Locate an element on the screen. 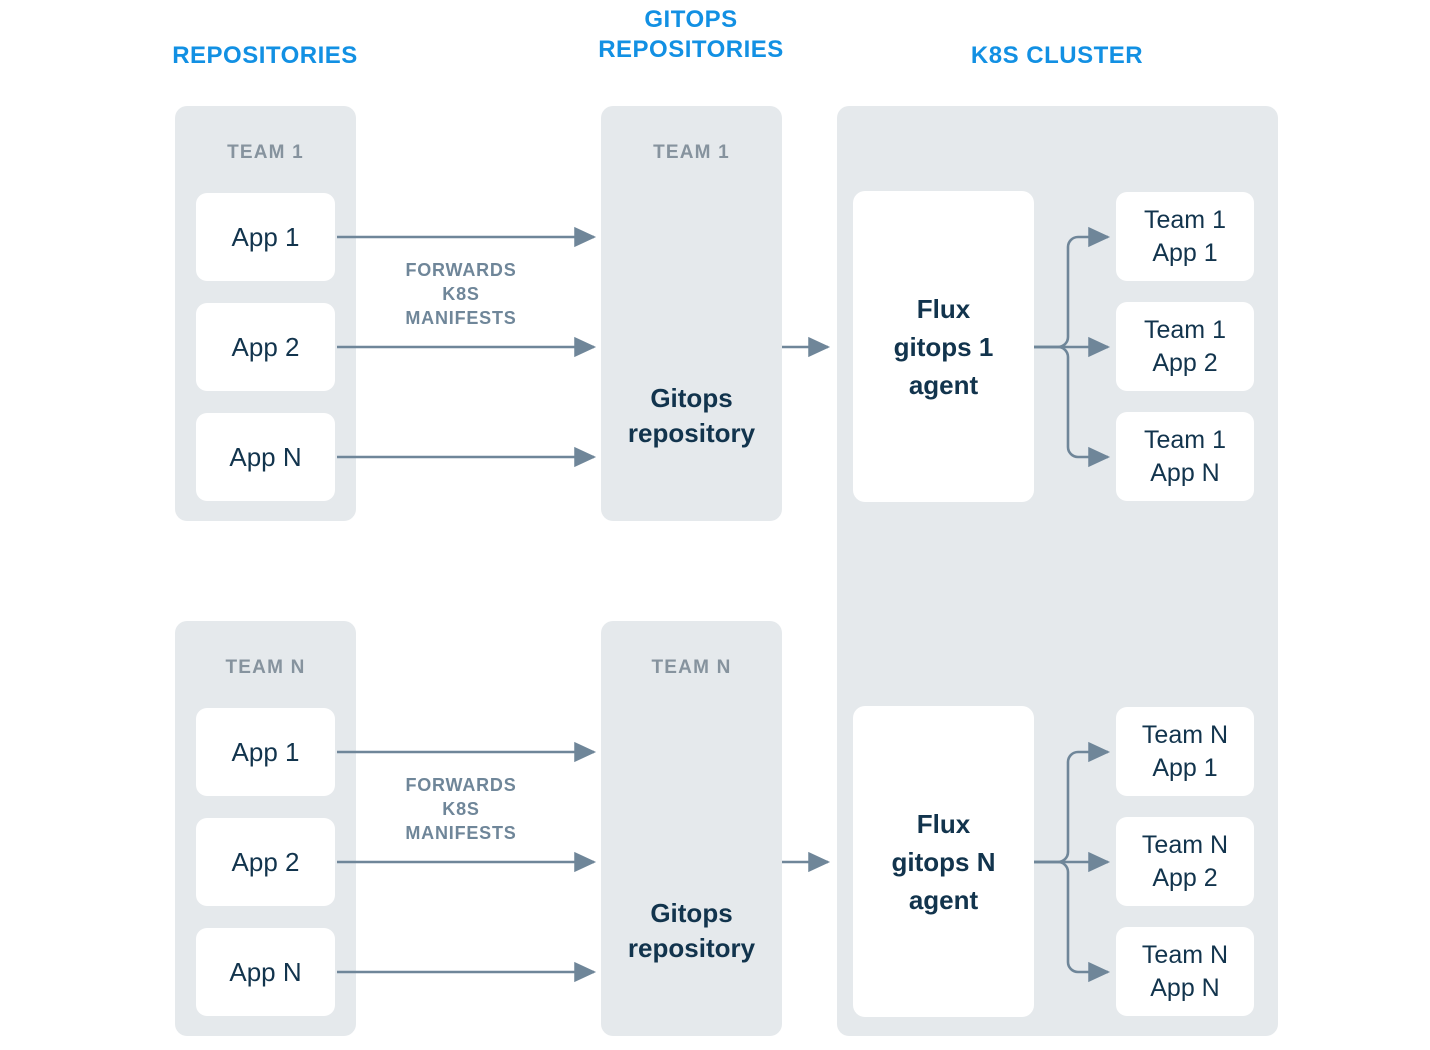  arrow-fluxn-to-teamn-appn is located at coordinates (1072, 921).